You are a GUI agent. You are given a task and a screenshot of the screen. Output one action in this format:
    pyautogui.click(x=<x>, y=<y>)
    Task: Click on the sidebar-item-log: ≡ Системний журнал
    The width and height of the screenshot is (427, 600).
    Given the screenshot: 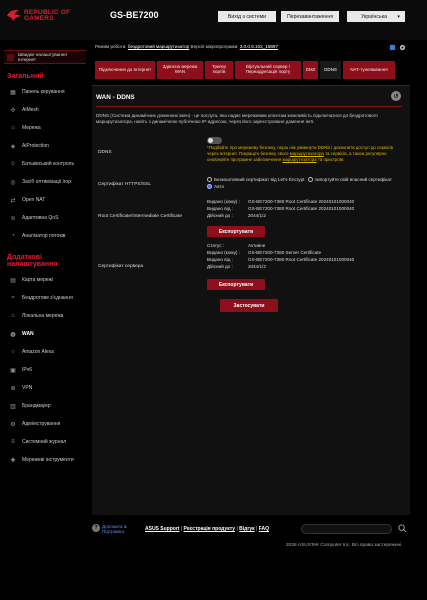 What is the action you would take?
    pyautogui.click(x=45, y=442)
    